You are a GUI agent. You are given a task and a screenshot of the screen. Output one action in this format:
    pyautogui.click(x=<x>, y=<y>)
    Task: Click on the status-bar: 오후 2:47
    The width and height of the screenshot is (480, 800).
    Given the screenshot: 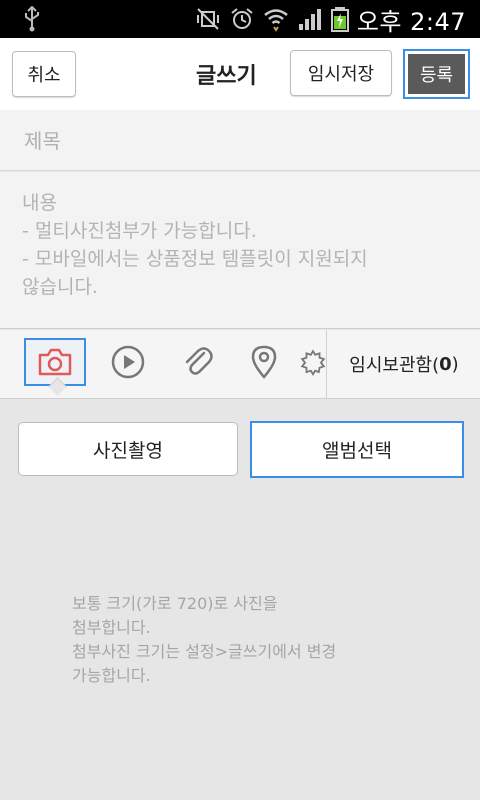 What is the action you would take?
    pyautogui.click(x=240, y=19)
    